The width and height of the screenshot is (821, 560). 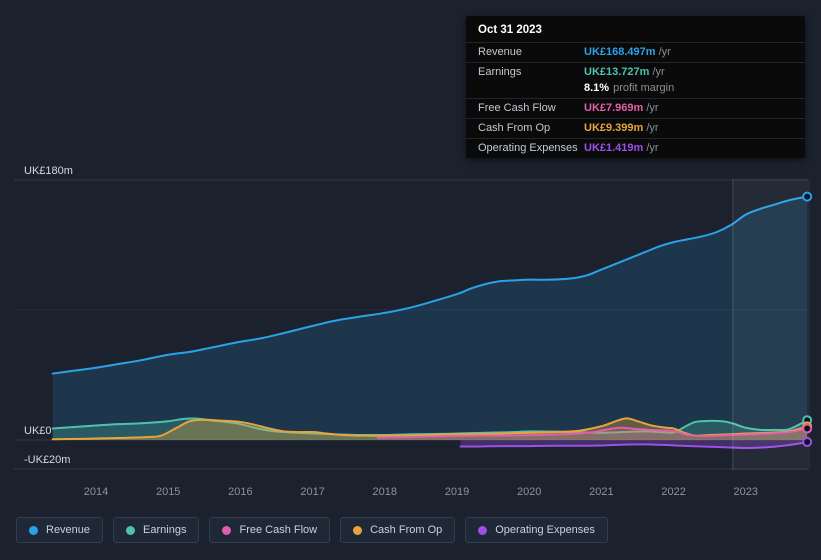 What do you see at coordinates (528, 148) in the screenshot?
I see `tooltip-label: Operating Expenses` at bounding box center [528, 148].